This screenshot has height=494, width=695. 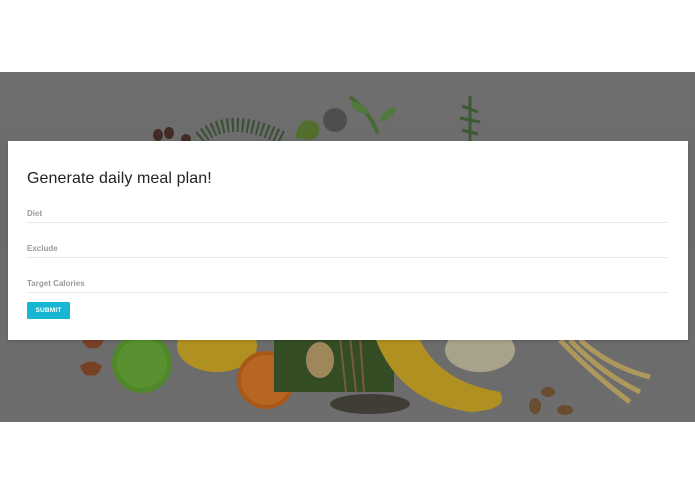 I want to click on exclude-input, so click(x=347, y=249).